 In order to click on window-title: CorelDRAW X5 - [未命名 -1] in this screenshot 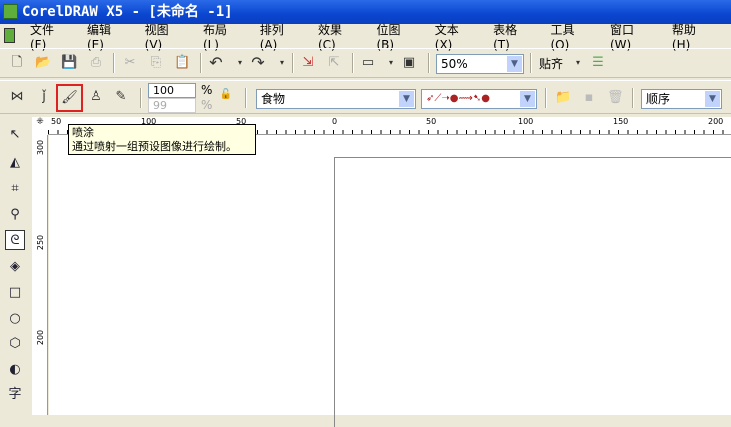, I will do `click(127, 12)`.